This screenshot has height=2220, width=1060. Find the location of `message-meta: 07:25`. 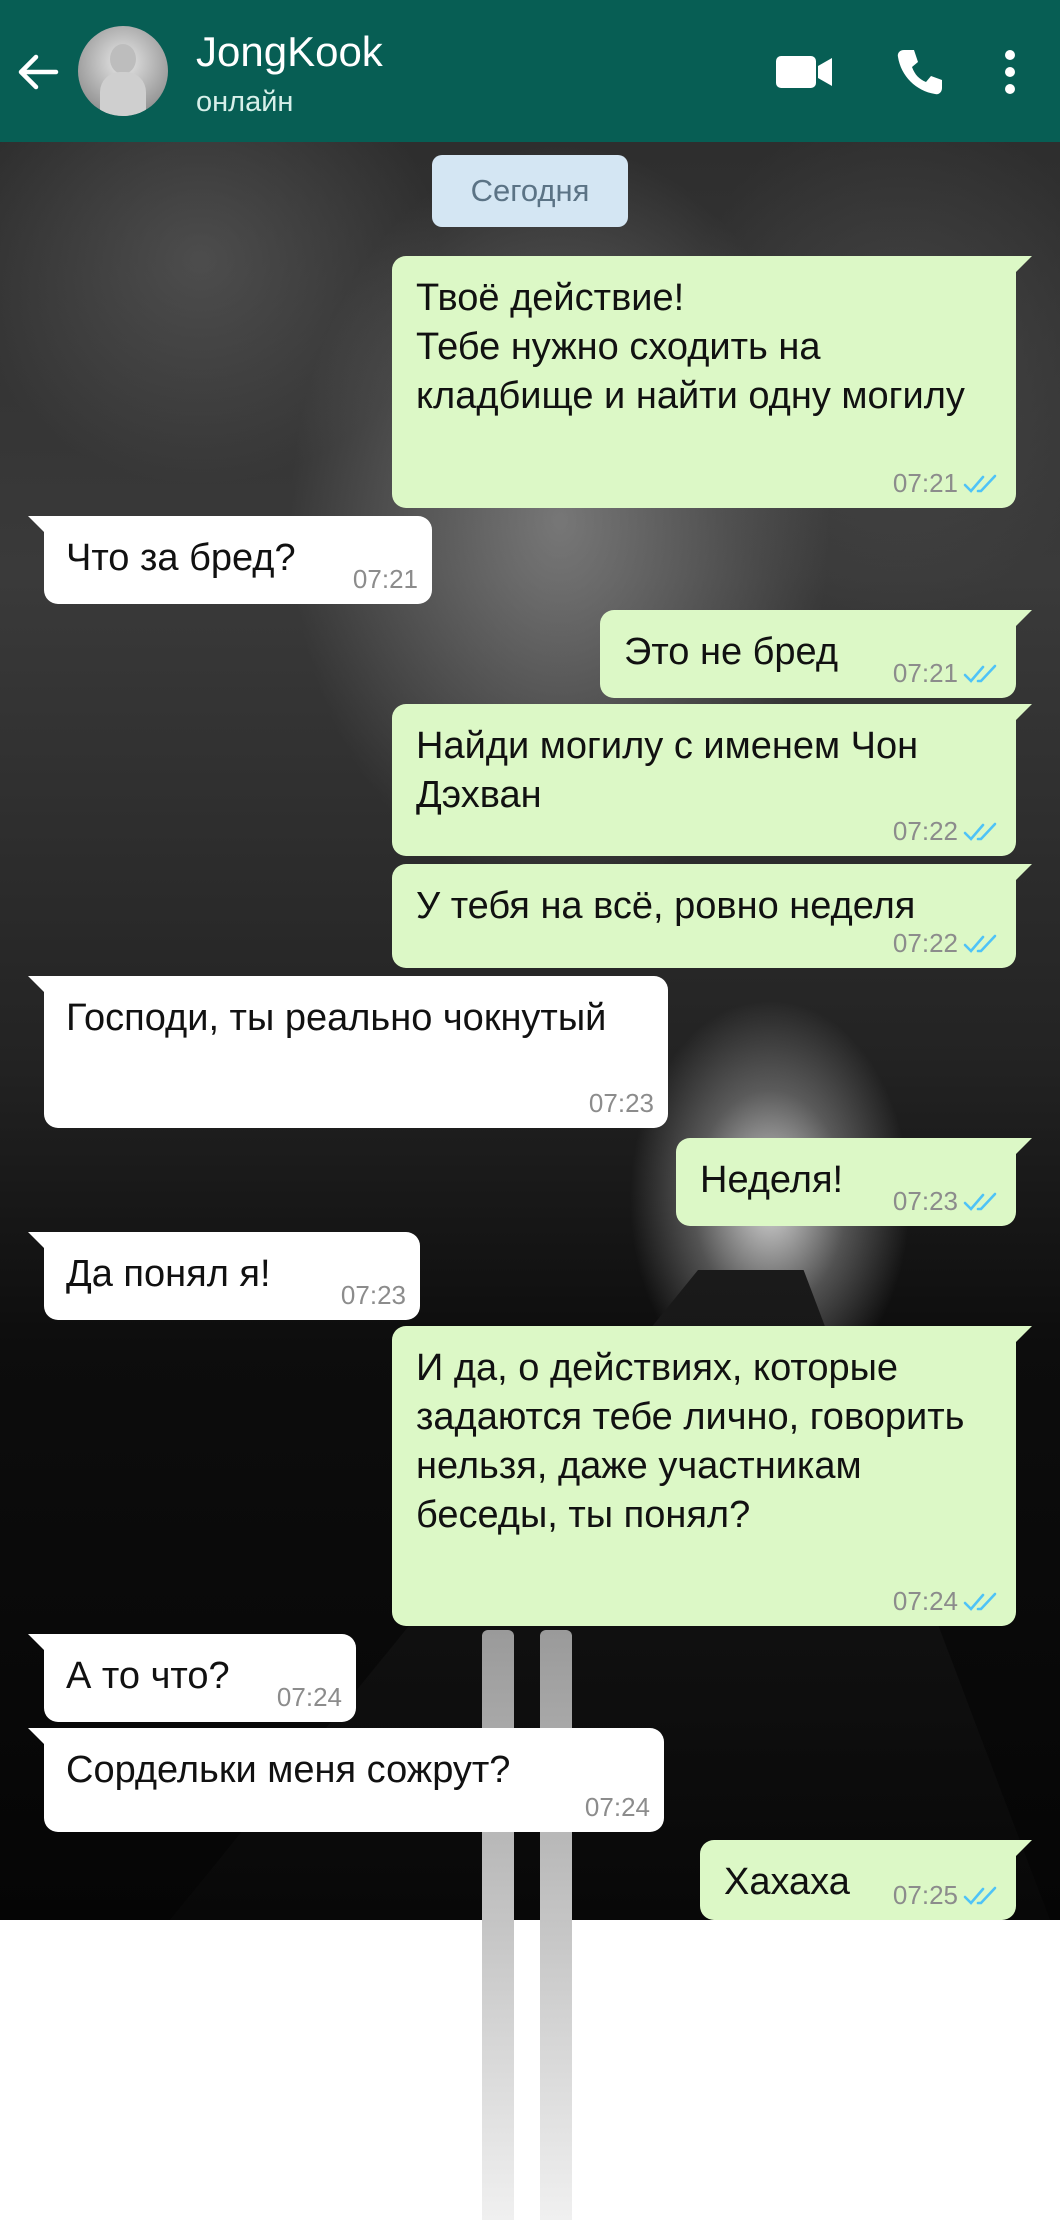

message-meta: 07:25 is located at coordinates (947, 1895).